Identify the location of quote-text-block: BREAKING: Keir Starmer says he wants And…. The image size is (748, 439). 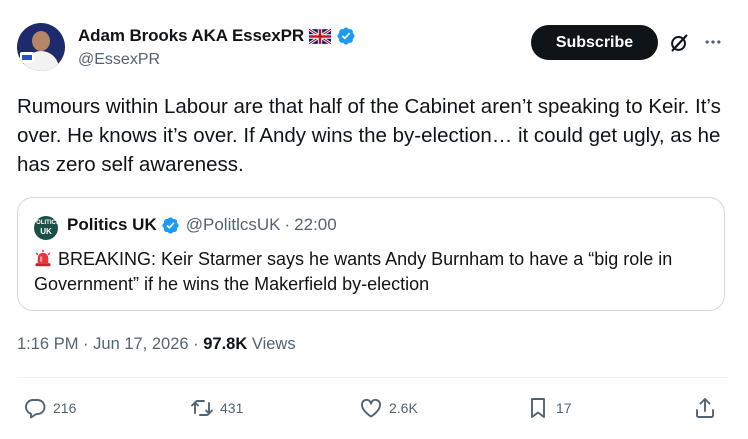
(374, 272).